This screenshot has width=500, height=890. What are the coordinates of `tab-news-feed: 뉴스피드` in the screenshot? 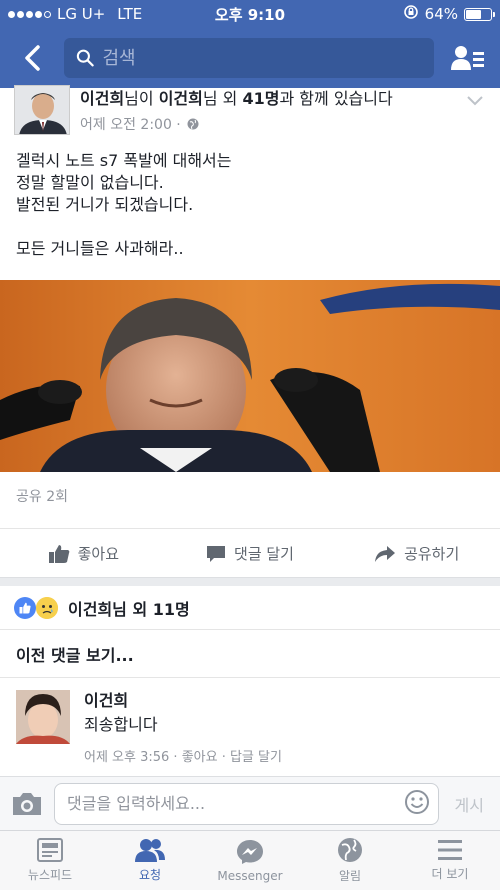 It's located at (50, 860).